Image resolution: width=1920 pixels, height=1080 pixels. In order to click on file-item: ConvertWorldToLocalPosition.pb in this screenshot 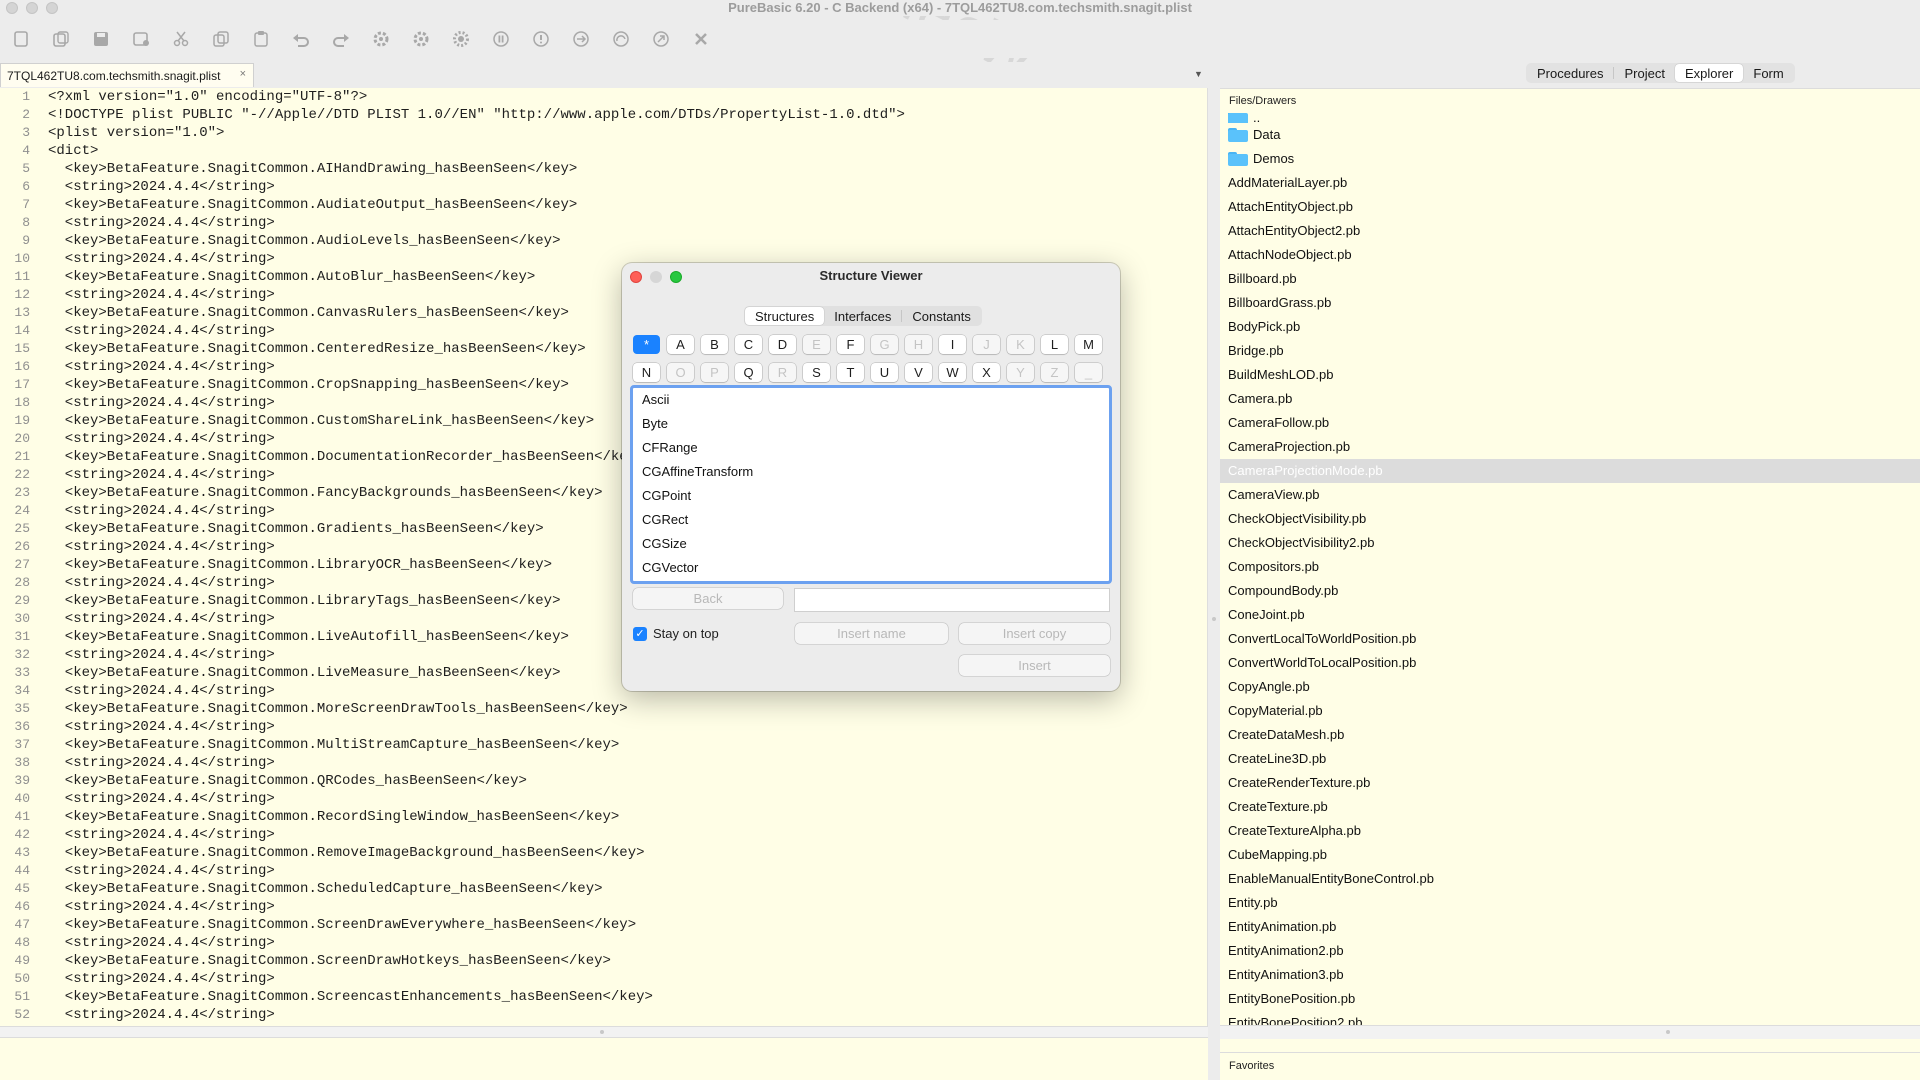, I will do `click(1570, 663)`.